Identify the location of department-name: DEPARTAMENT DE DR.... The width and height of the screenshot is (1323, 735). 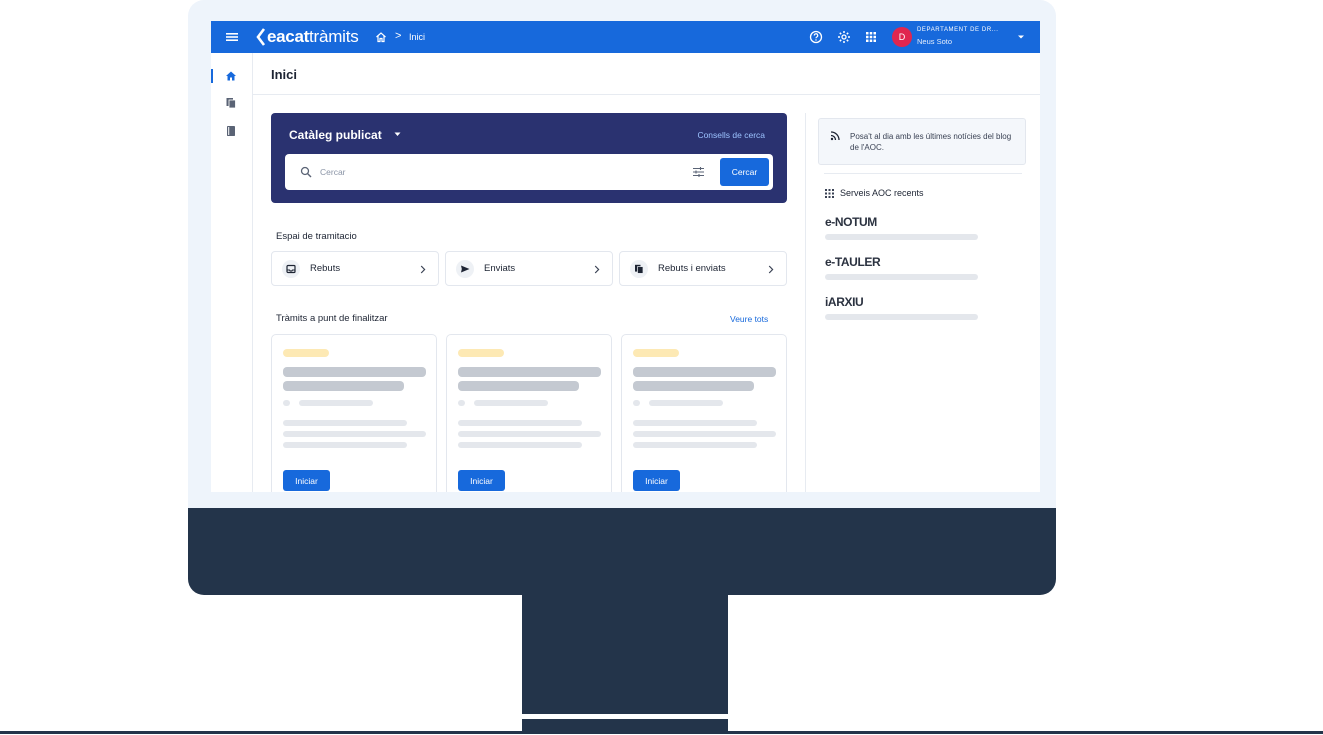
(958, 30).